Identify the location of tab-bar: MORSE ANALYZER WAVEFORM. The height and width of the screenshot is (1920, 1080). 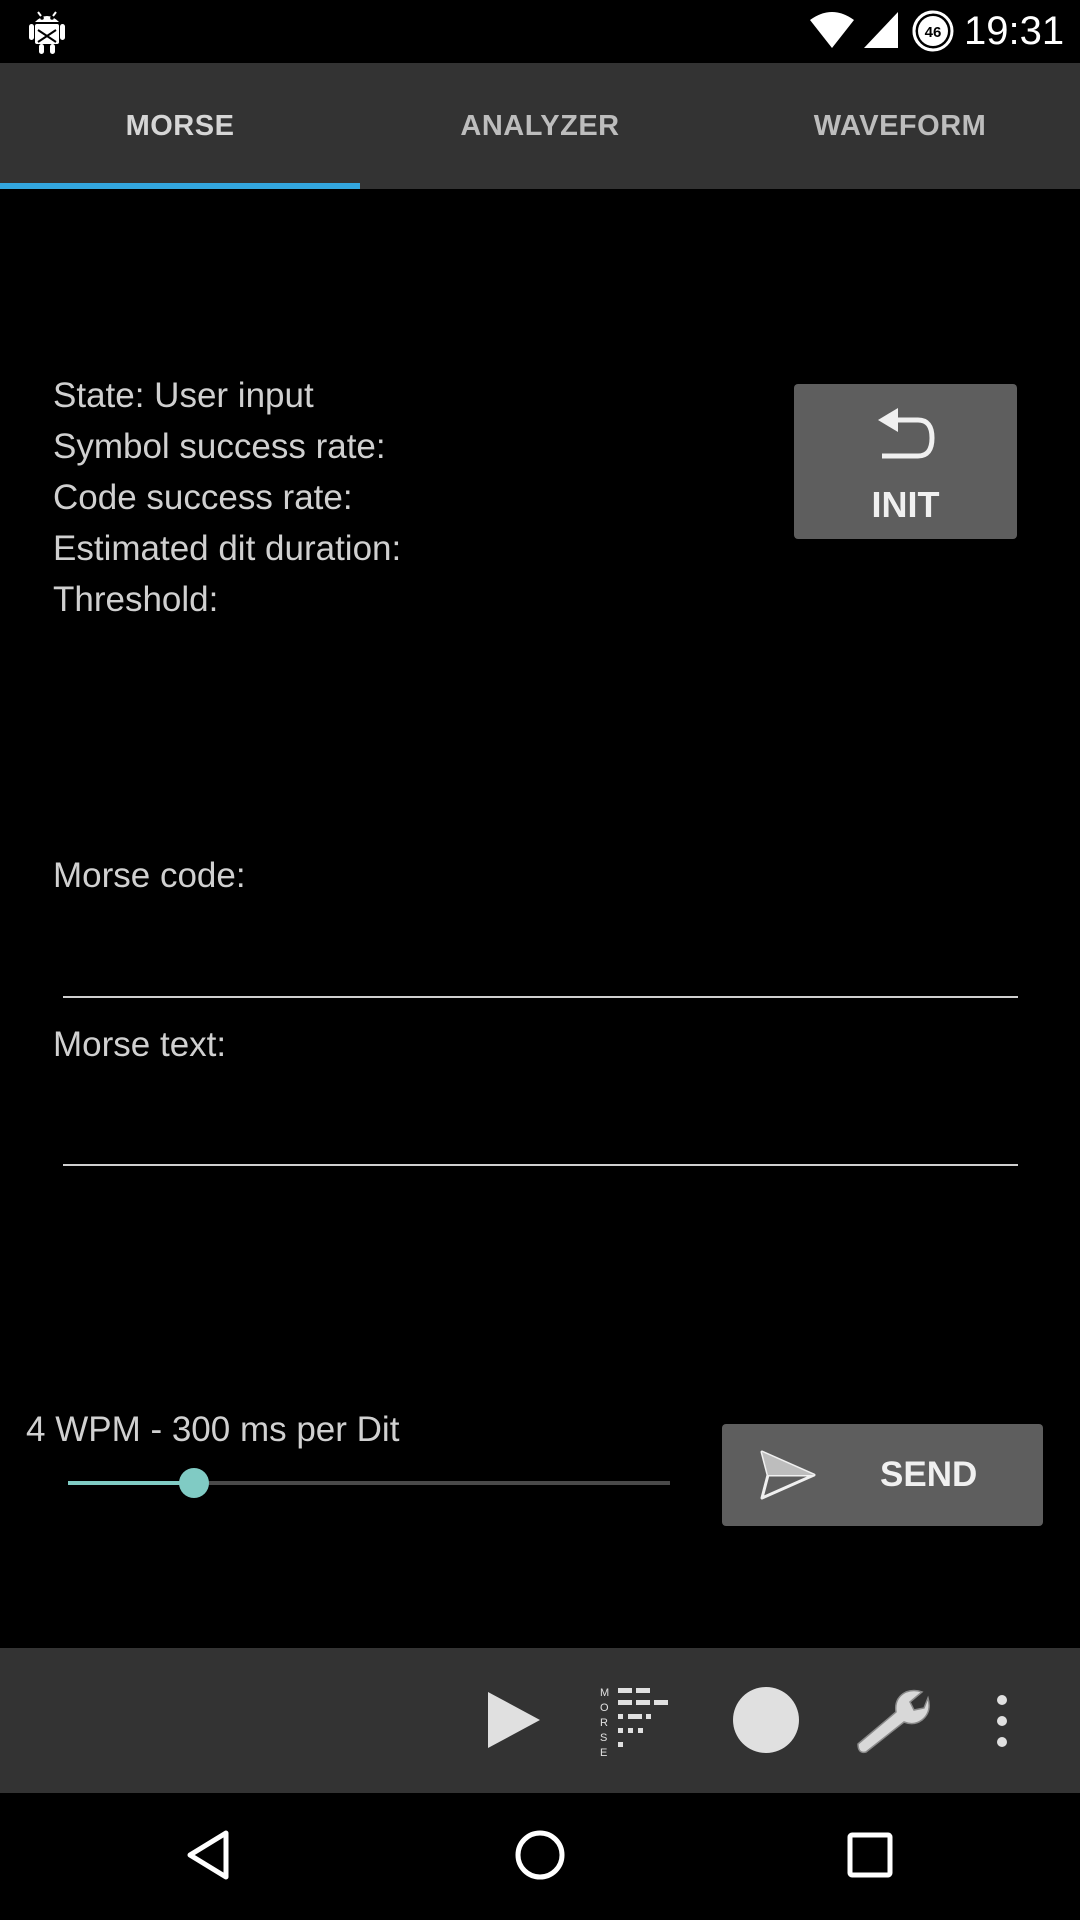
(540, 126).